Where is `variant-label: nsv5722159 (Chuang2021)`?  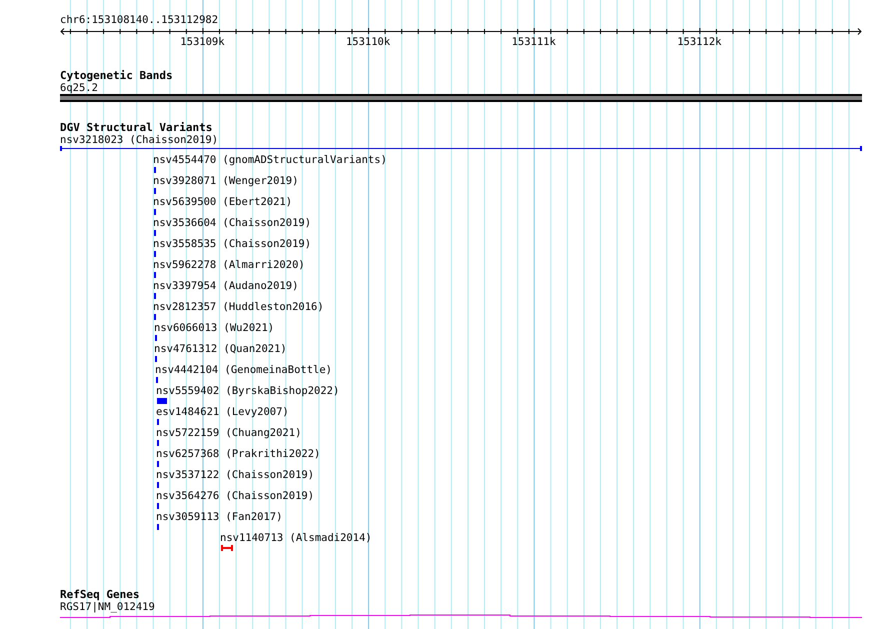 variant-label: nsv5722159 (Chuang2021) is located at coordinates (229, 433).